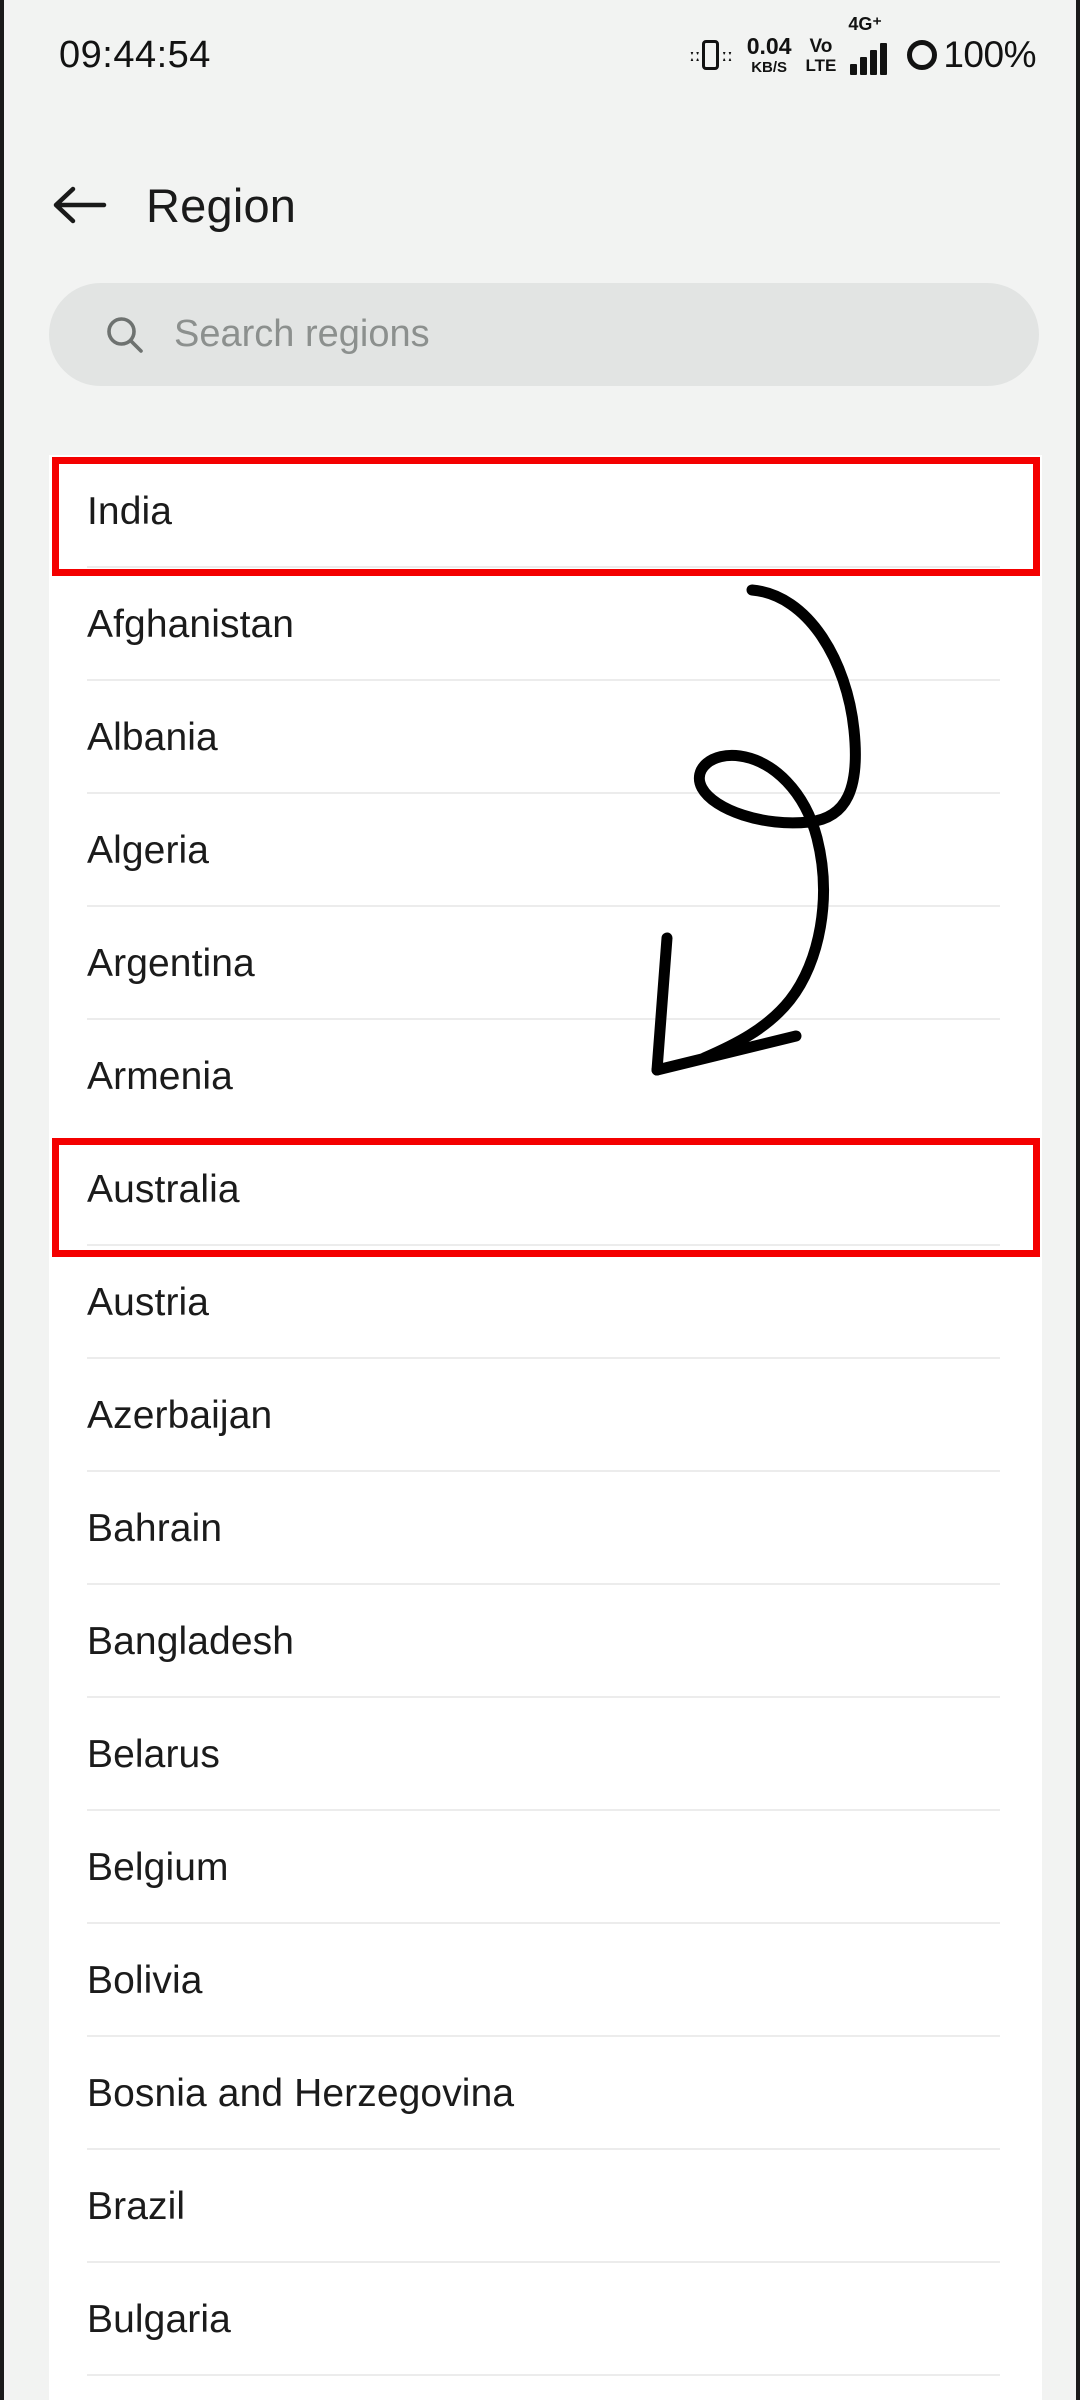  Describe the element at coordinates (159, 2319) in the screenshot. I see `region-label: Bulgaria` at that location.